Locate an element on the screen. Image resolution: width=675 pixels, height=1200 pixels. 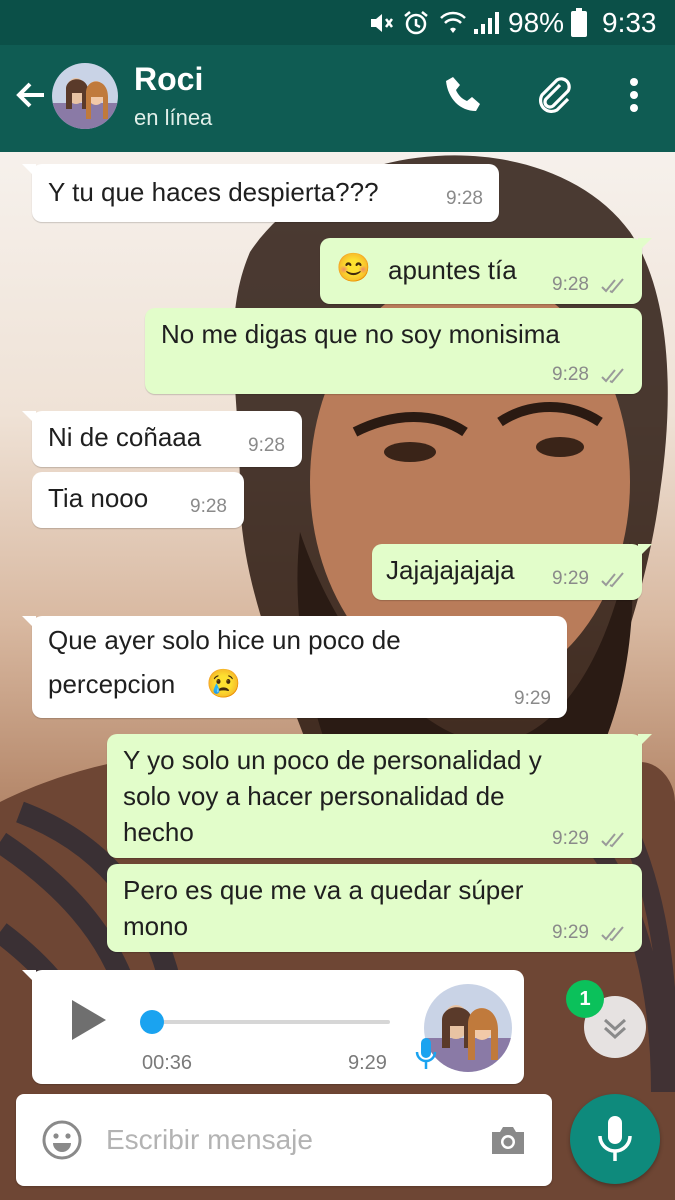
battery-percent: 98% is located at coordinates (536, 22).